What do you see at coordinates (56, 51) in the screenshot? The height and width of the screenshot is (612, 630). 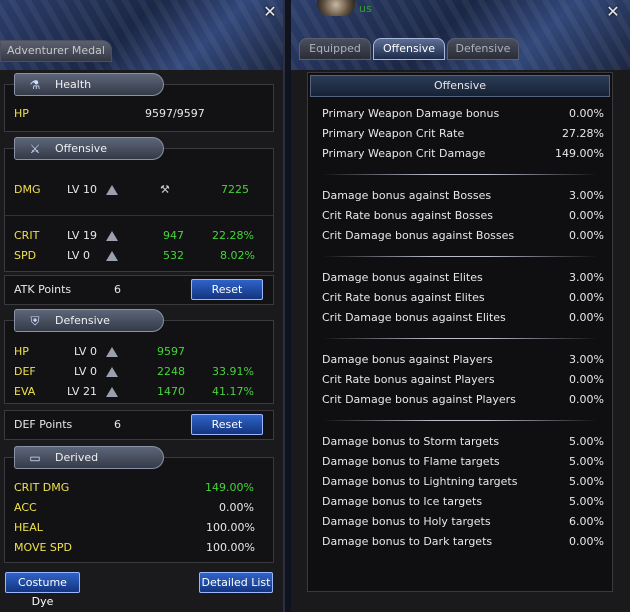 I see `adventurer-medal-tab: Adventurer Medal` at bounding box center [56, 51].